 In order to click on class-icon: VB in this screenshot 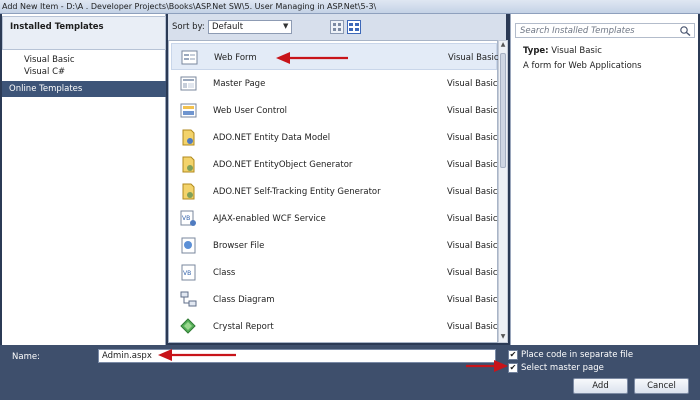, I will do `click(188, 272)`.